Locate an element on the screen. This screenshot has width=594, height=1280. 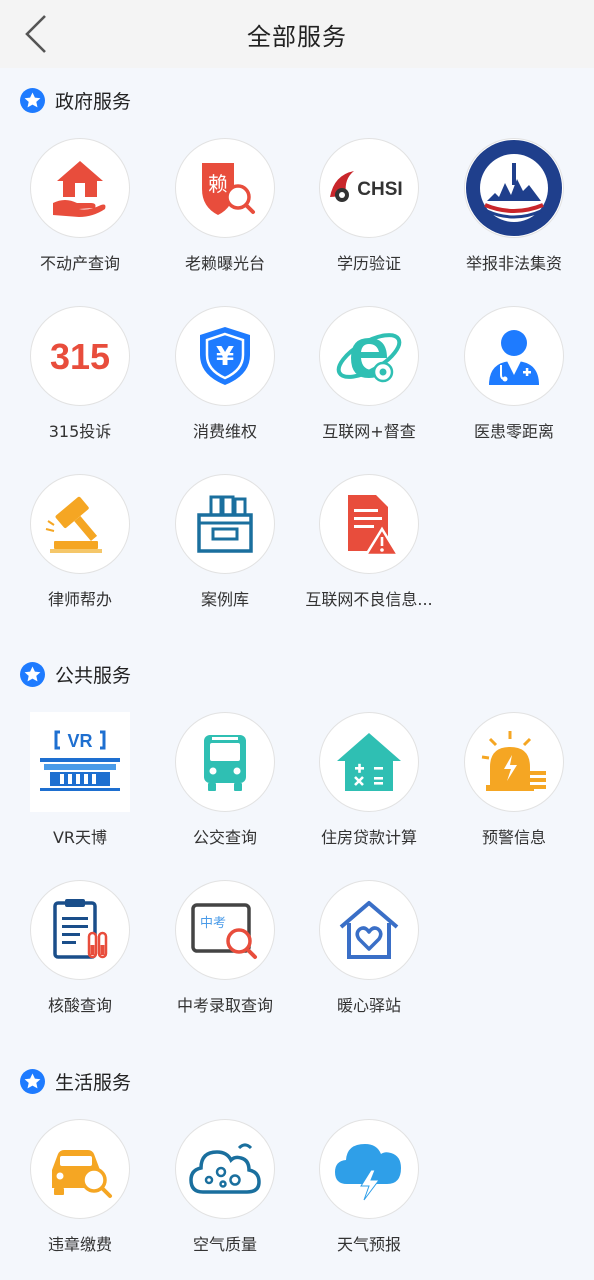
service-item-nucleic-acid: 核酸查询 is located at coordinates (80, 955).